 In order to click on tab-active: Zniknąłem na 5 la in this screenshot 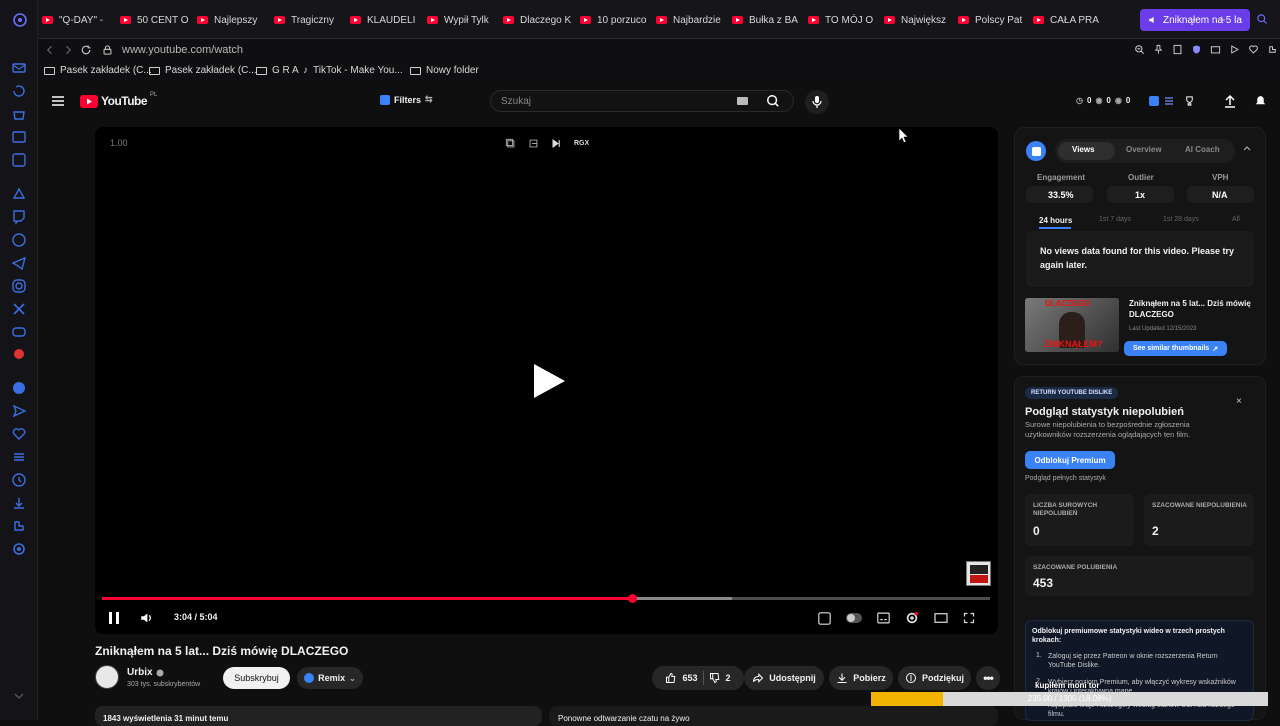, I will do `click(1195, 20)`.